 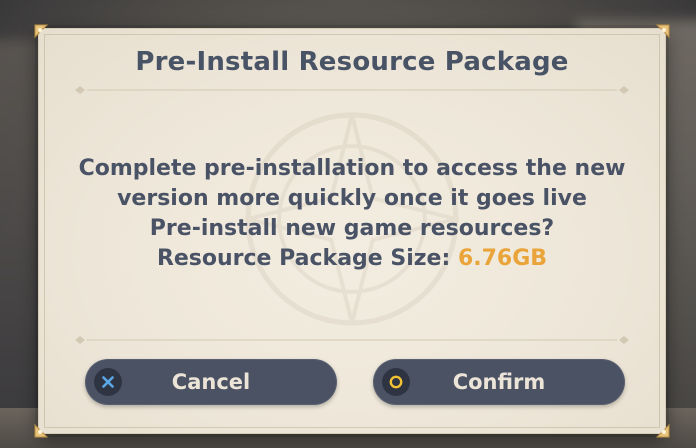 I want to click on message-line: version more quickly once it goes live, so click(x=352, y=198).